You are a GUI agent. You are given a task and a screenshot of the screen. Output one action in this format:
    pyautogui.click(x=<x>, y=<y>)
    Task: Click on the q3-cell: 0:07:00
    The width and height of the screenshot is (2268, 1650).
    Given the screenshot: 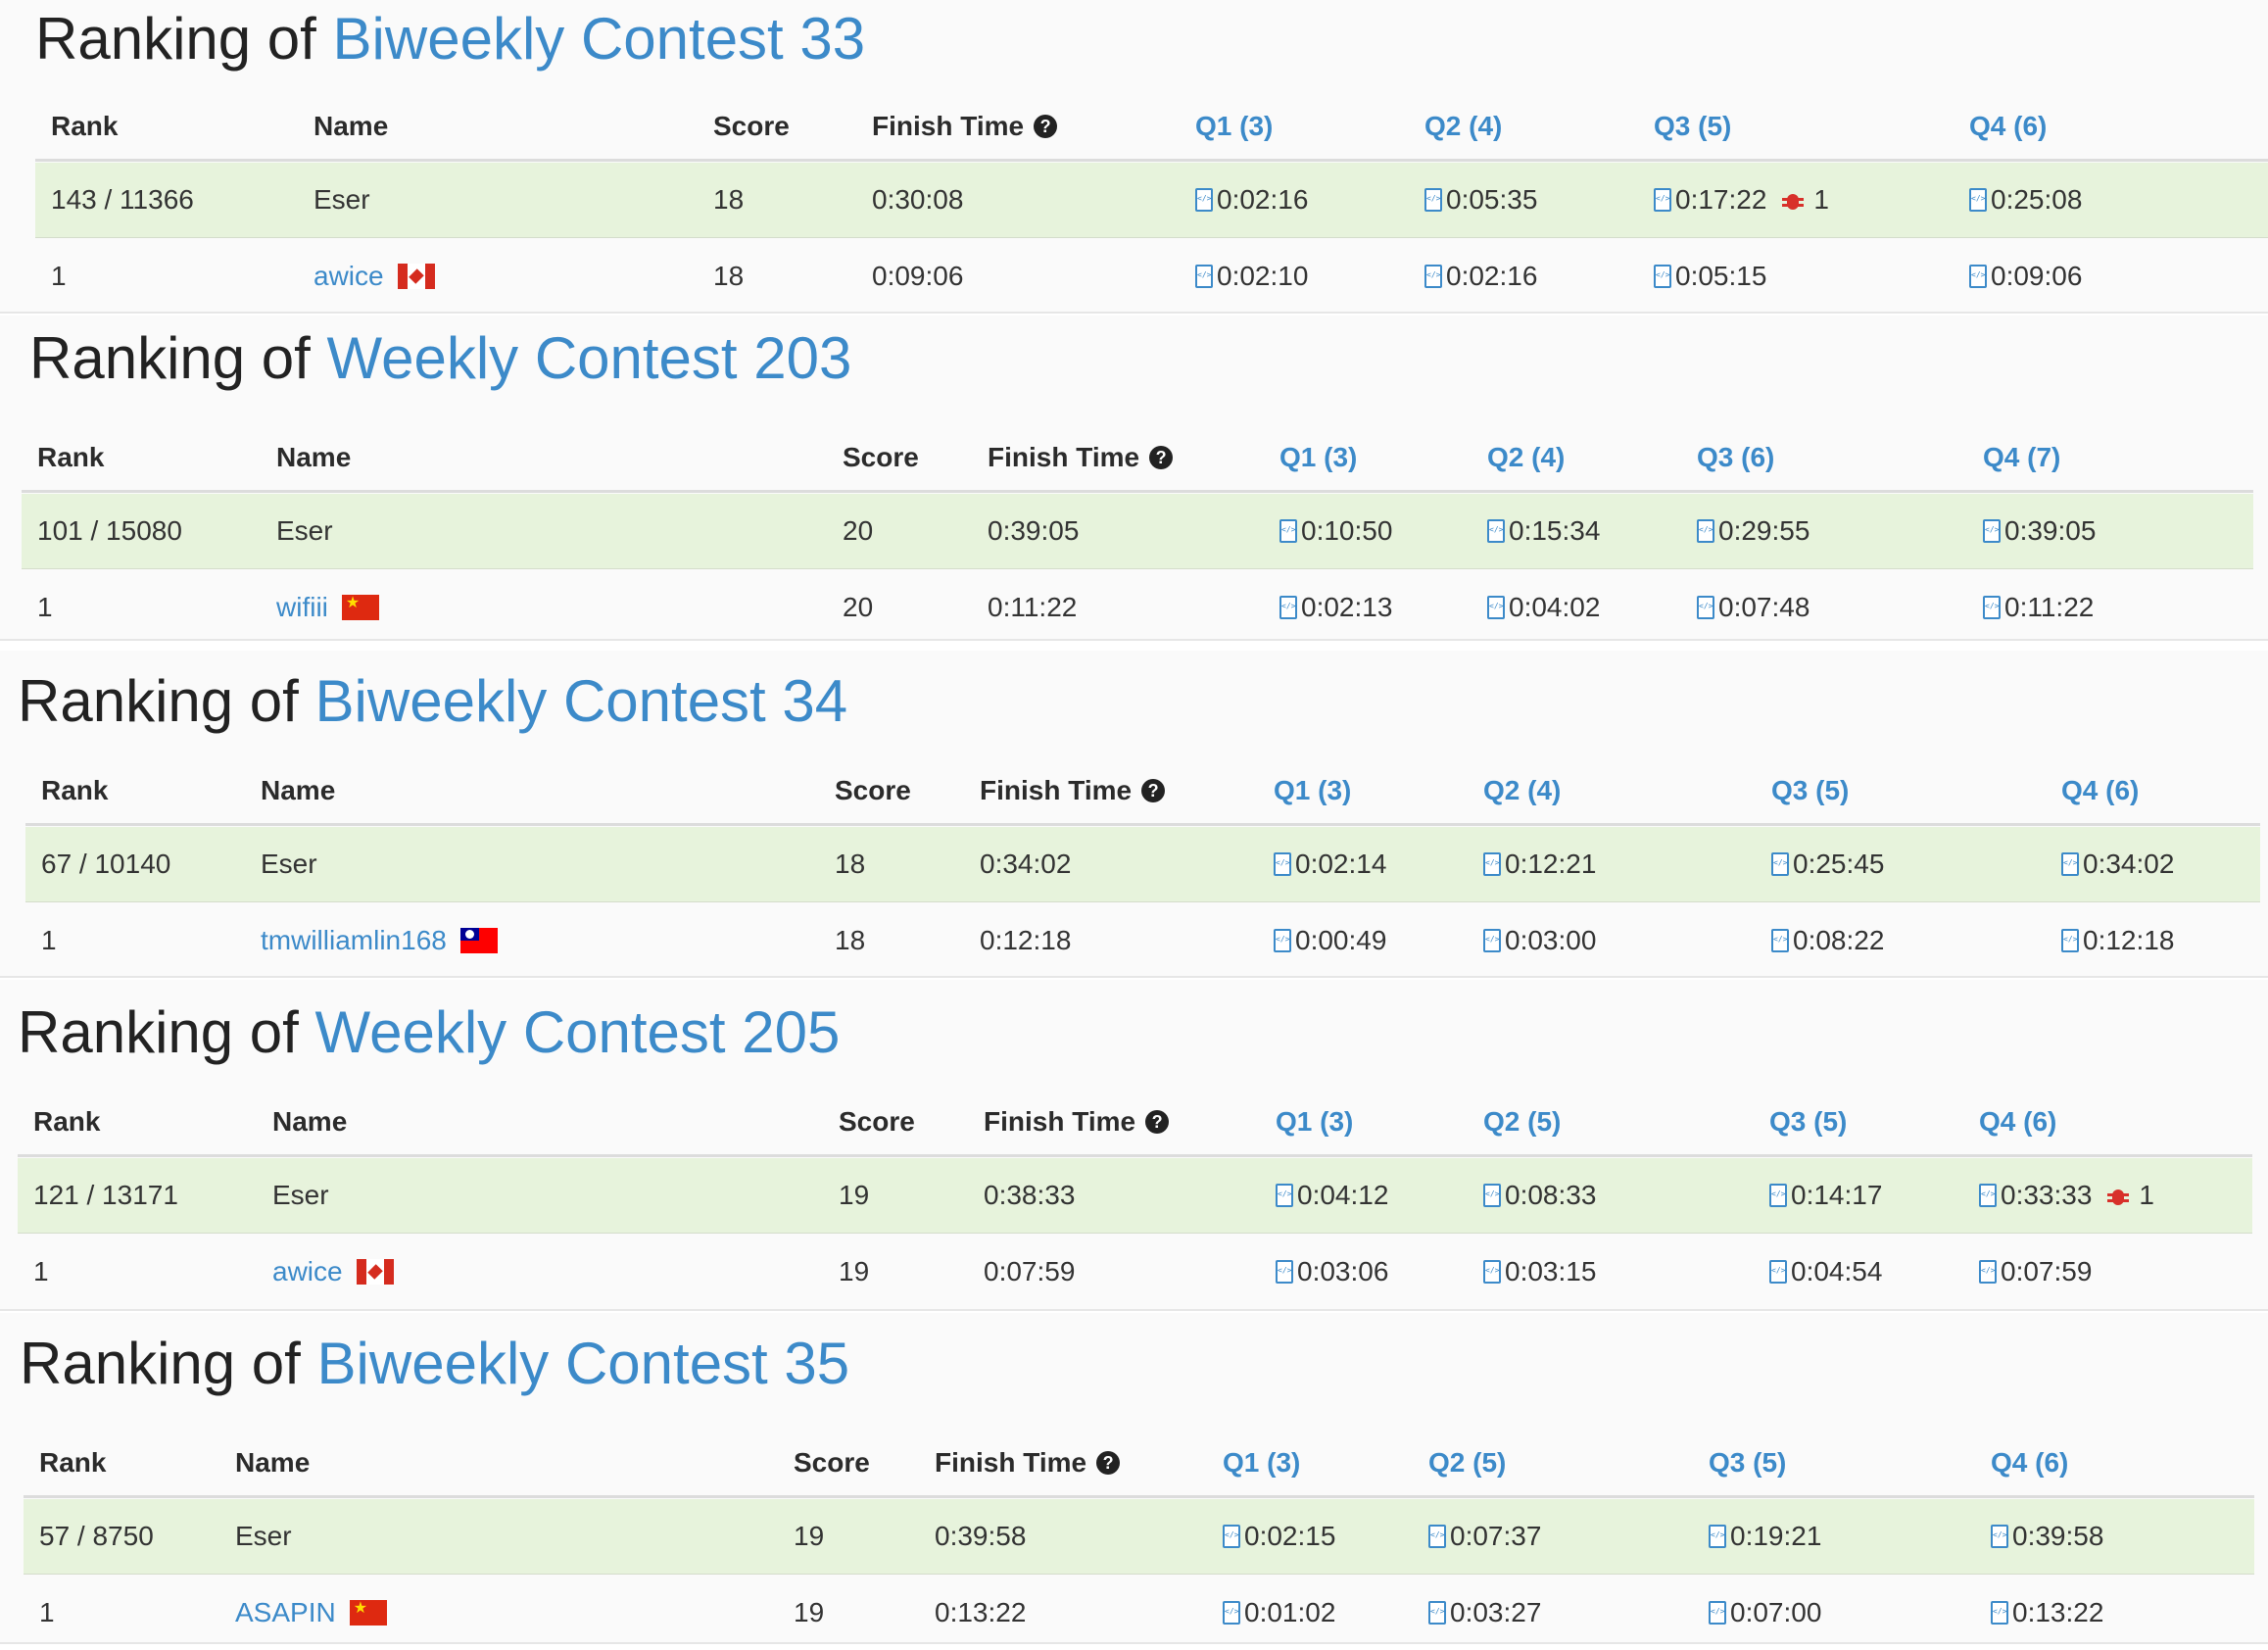 What is the action you would take?
    pyautogui.click(x=1765, y=1613)
    